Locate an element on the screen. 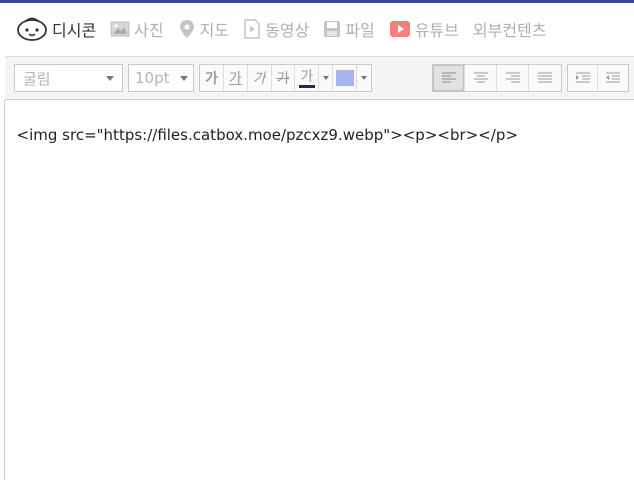  underline-button: 가 is located at coordinates (236, 78).